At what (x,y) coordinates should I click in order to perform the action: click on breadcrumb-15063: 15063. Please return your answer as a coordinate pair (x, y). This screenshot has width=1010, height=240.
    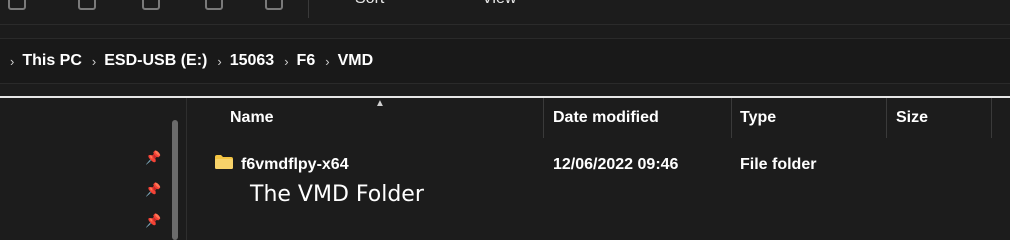
    Looking at the image, I should click on (252, 61).